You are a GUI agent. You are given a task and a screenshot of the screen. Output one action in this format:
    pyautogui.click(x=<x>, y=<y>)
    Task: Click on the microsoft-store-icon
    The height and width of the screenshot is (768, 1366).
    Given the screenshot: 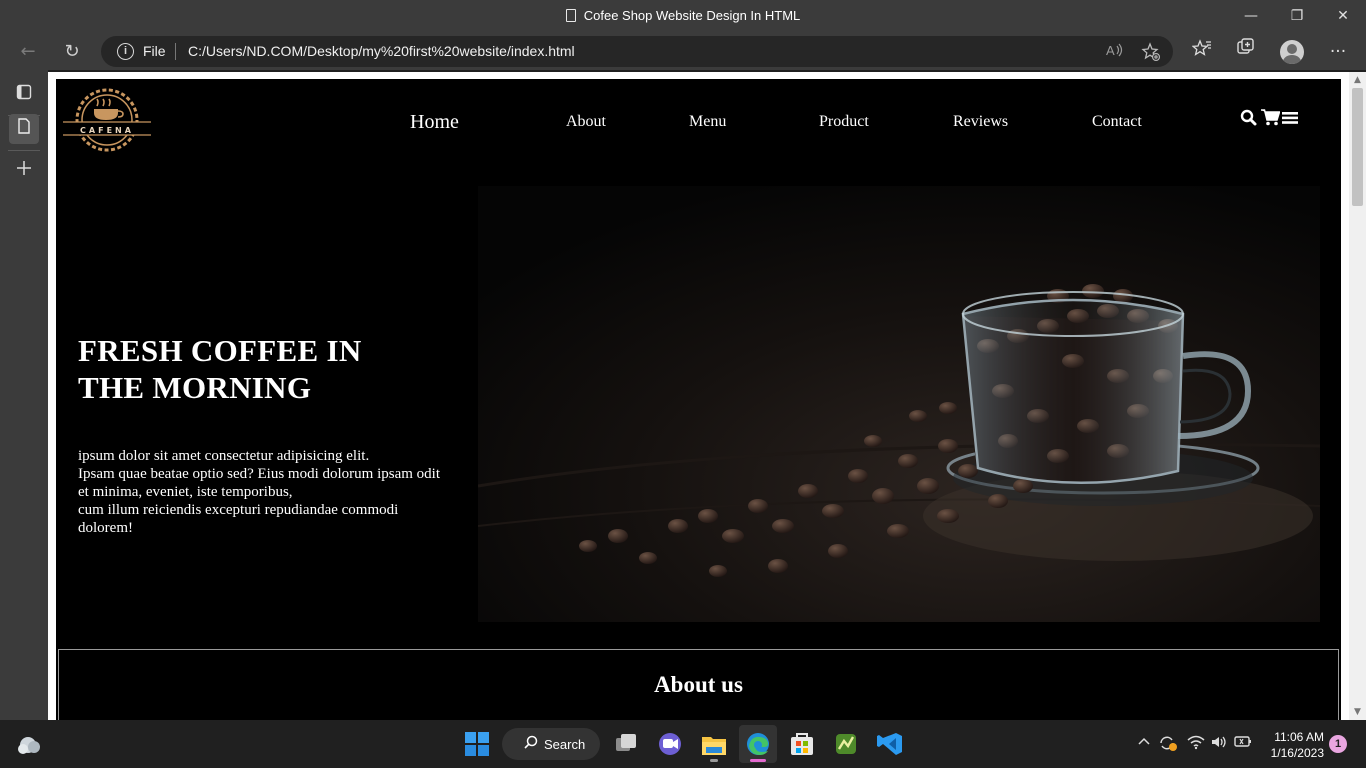 What is the action you would take?
    pyautogui.click(x=802, y=744)
    